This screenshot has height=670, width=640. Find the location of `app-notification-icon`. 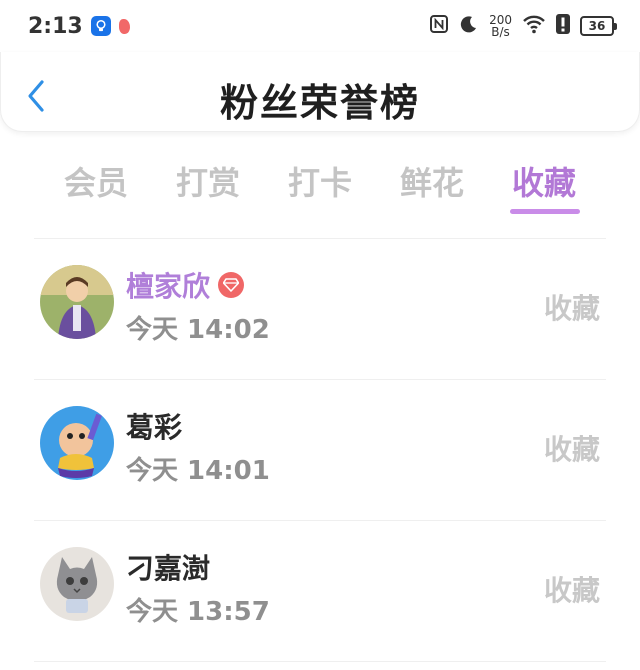

app-notification-icon is located at coordinates (124, 26).